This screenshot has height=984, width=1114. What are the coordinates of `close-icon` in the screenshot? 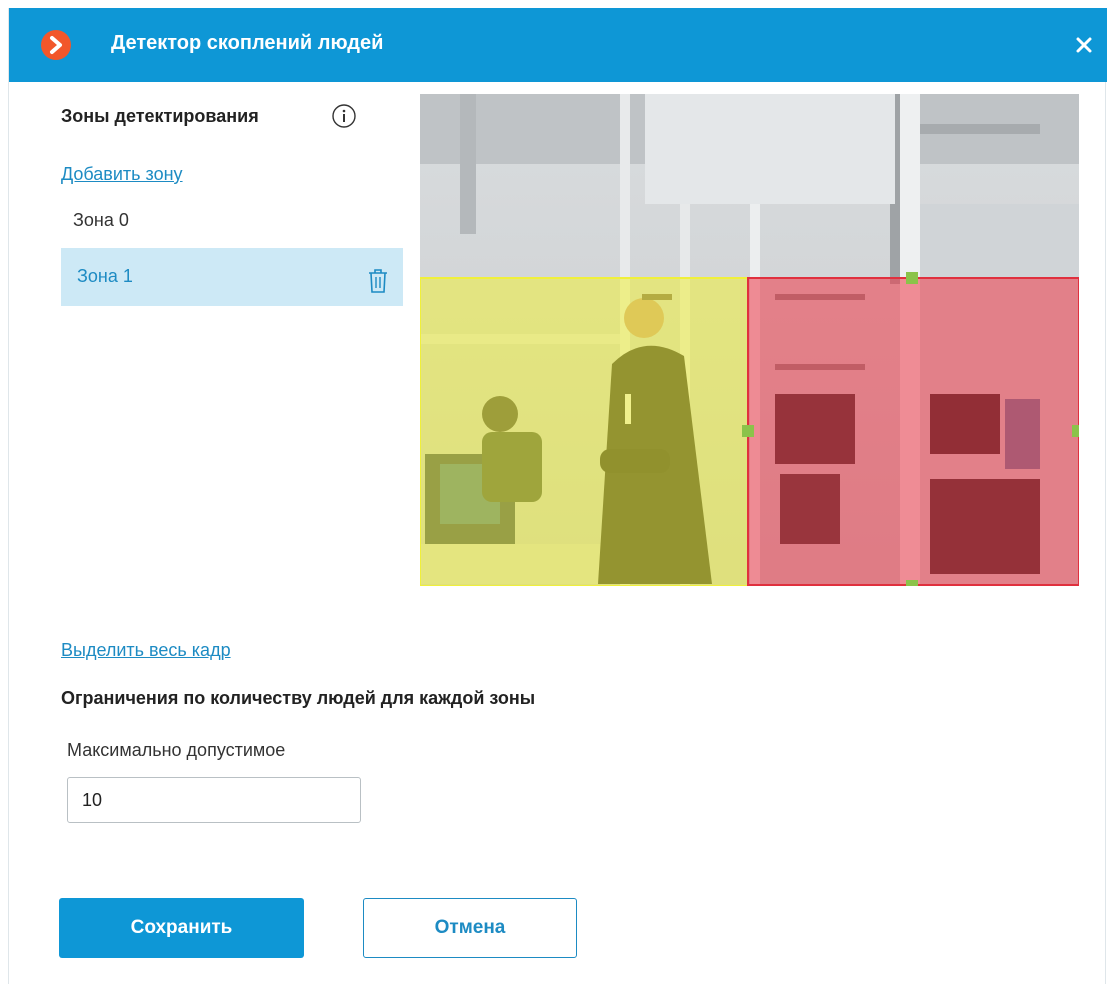 It's located at (1084, 45).